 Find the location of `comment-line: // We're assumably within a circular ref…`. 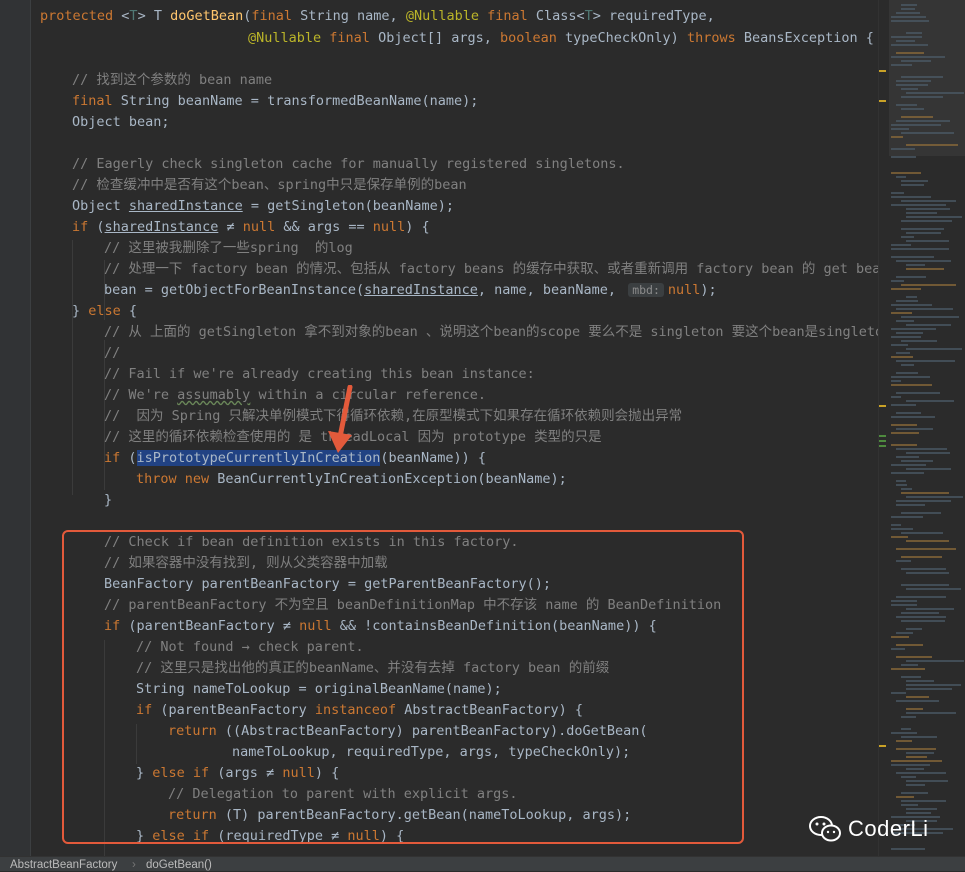

comment-line: // We're assumably within a circular ref… is located at coordinates (295, 395).